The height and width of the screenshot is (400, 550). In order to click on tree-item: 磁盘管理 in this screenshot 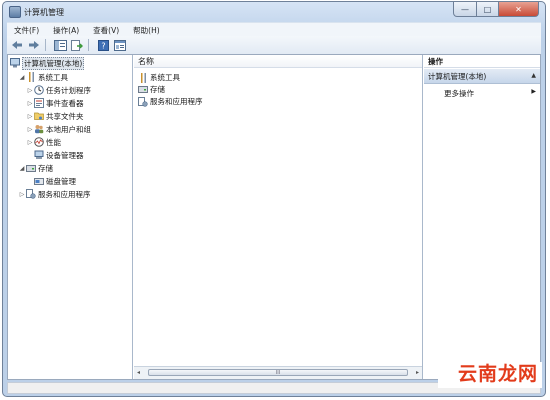, I will do `click(51, 181)`.